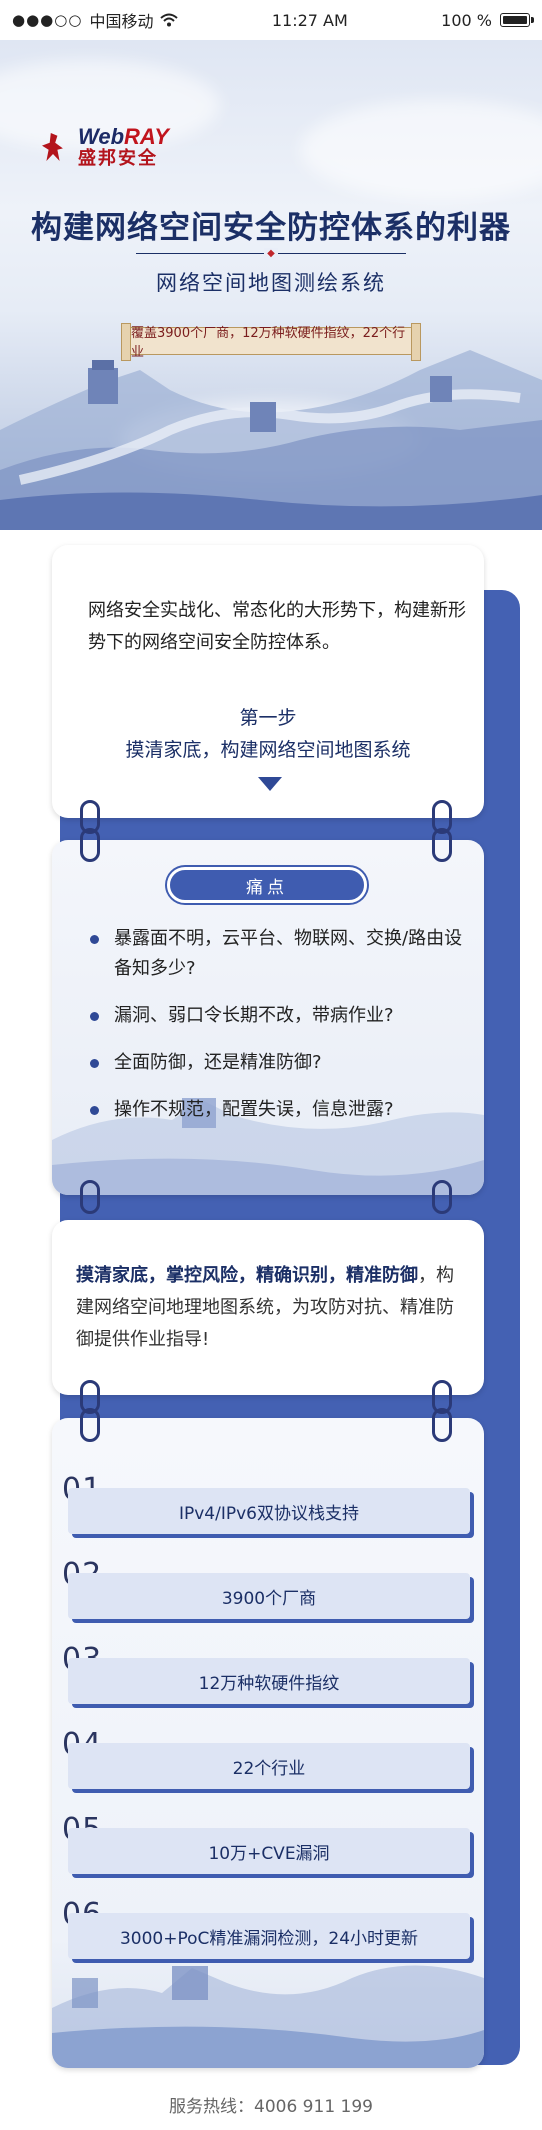 This screenshot has height=2130, width=542. I want to click on list-item: 全面防御，还是精准防御?, so click(275, 1063).